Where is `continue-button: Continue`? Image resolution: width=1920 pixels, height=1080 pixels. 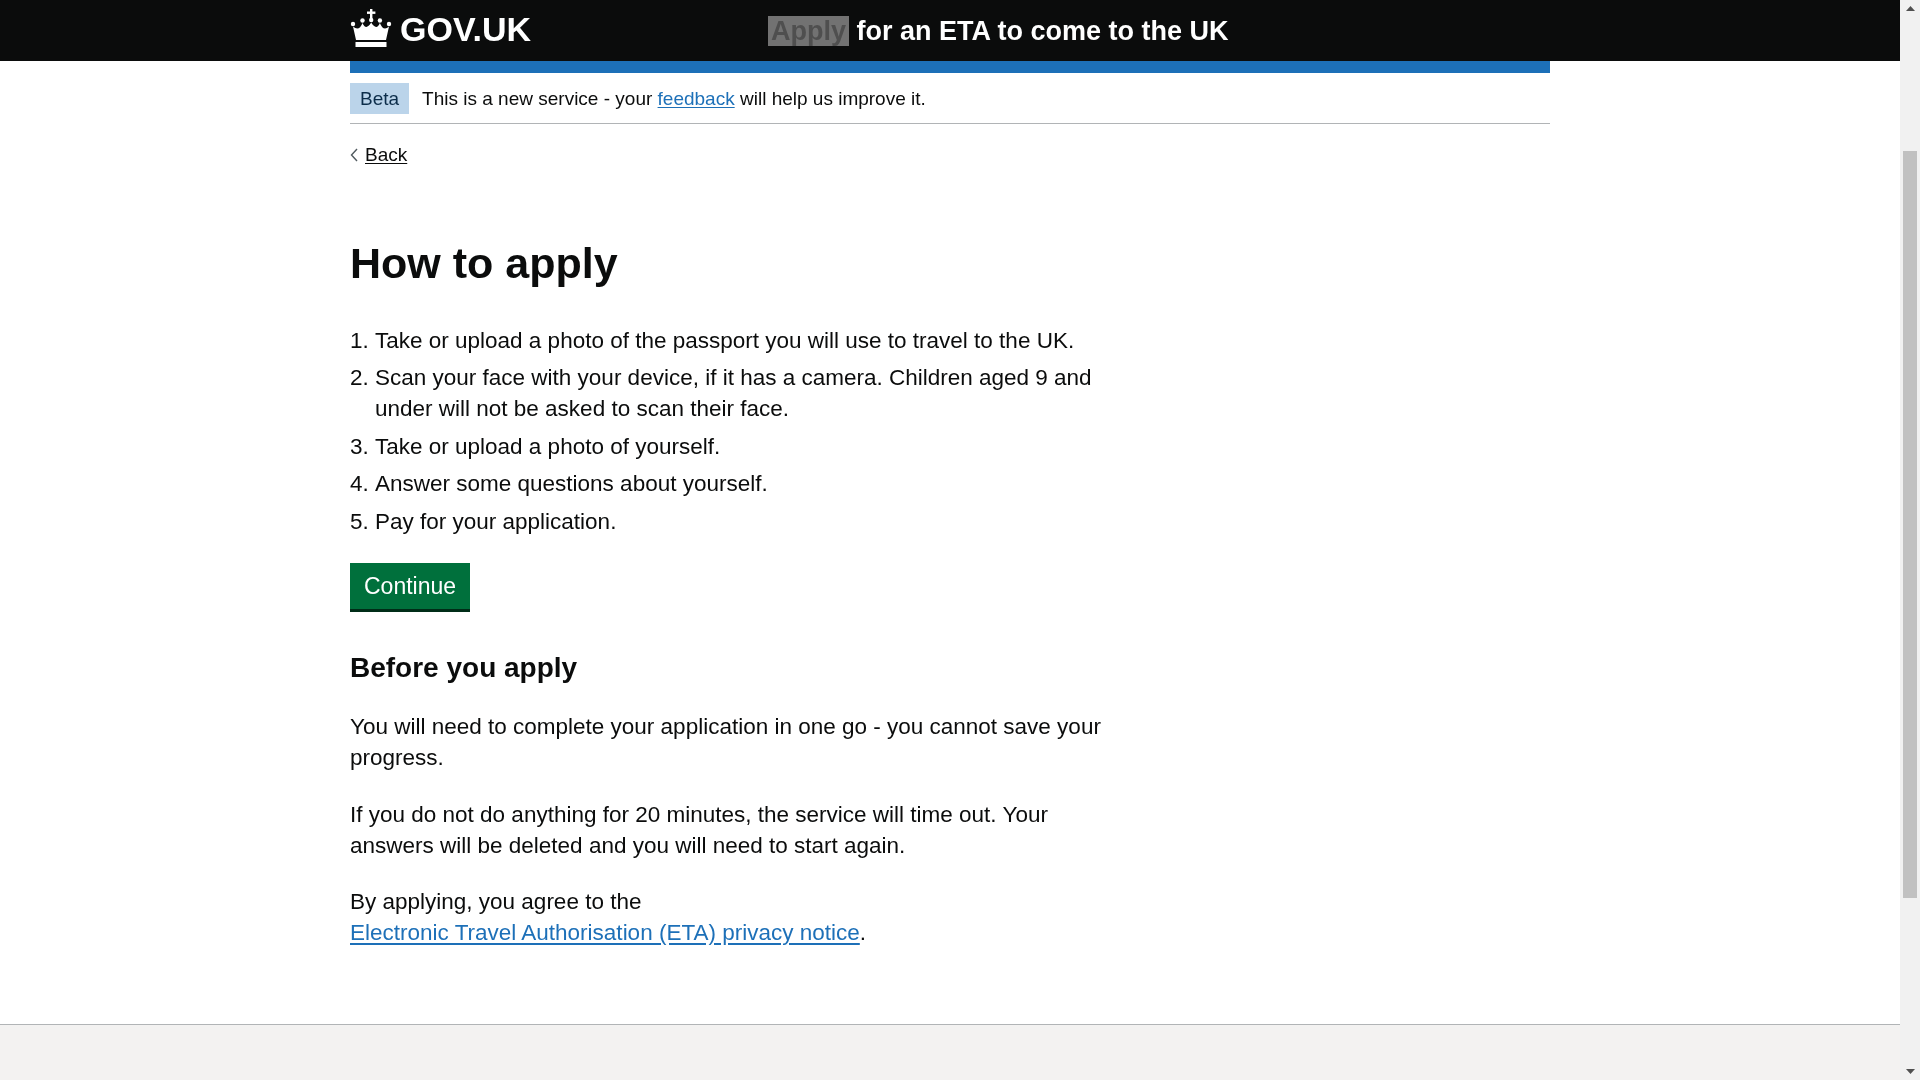 continue-button: Continue is located at coordinates (410, 586).